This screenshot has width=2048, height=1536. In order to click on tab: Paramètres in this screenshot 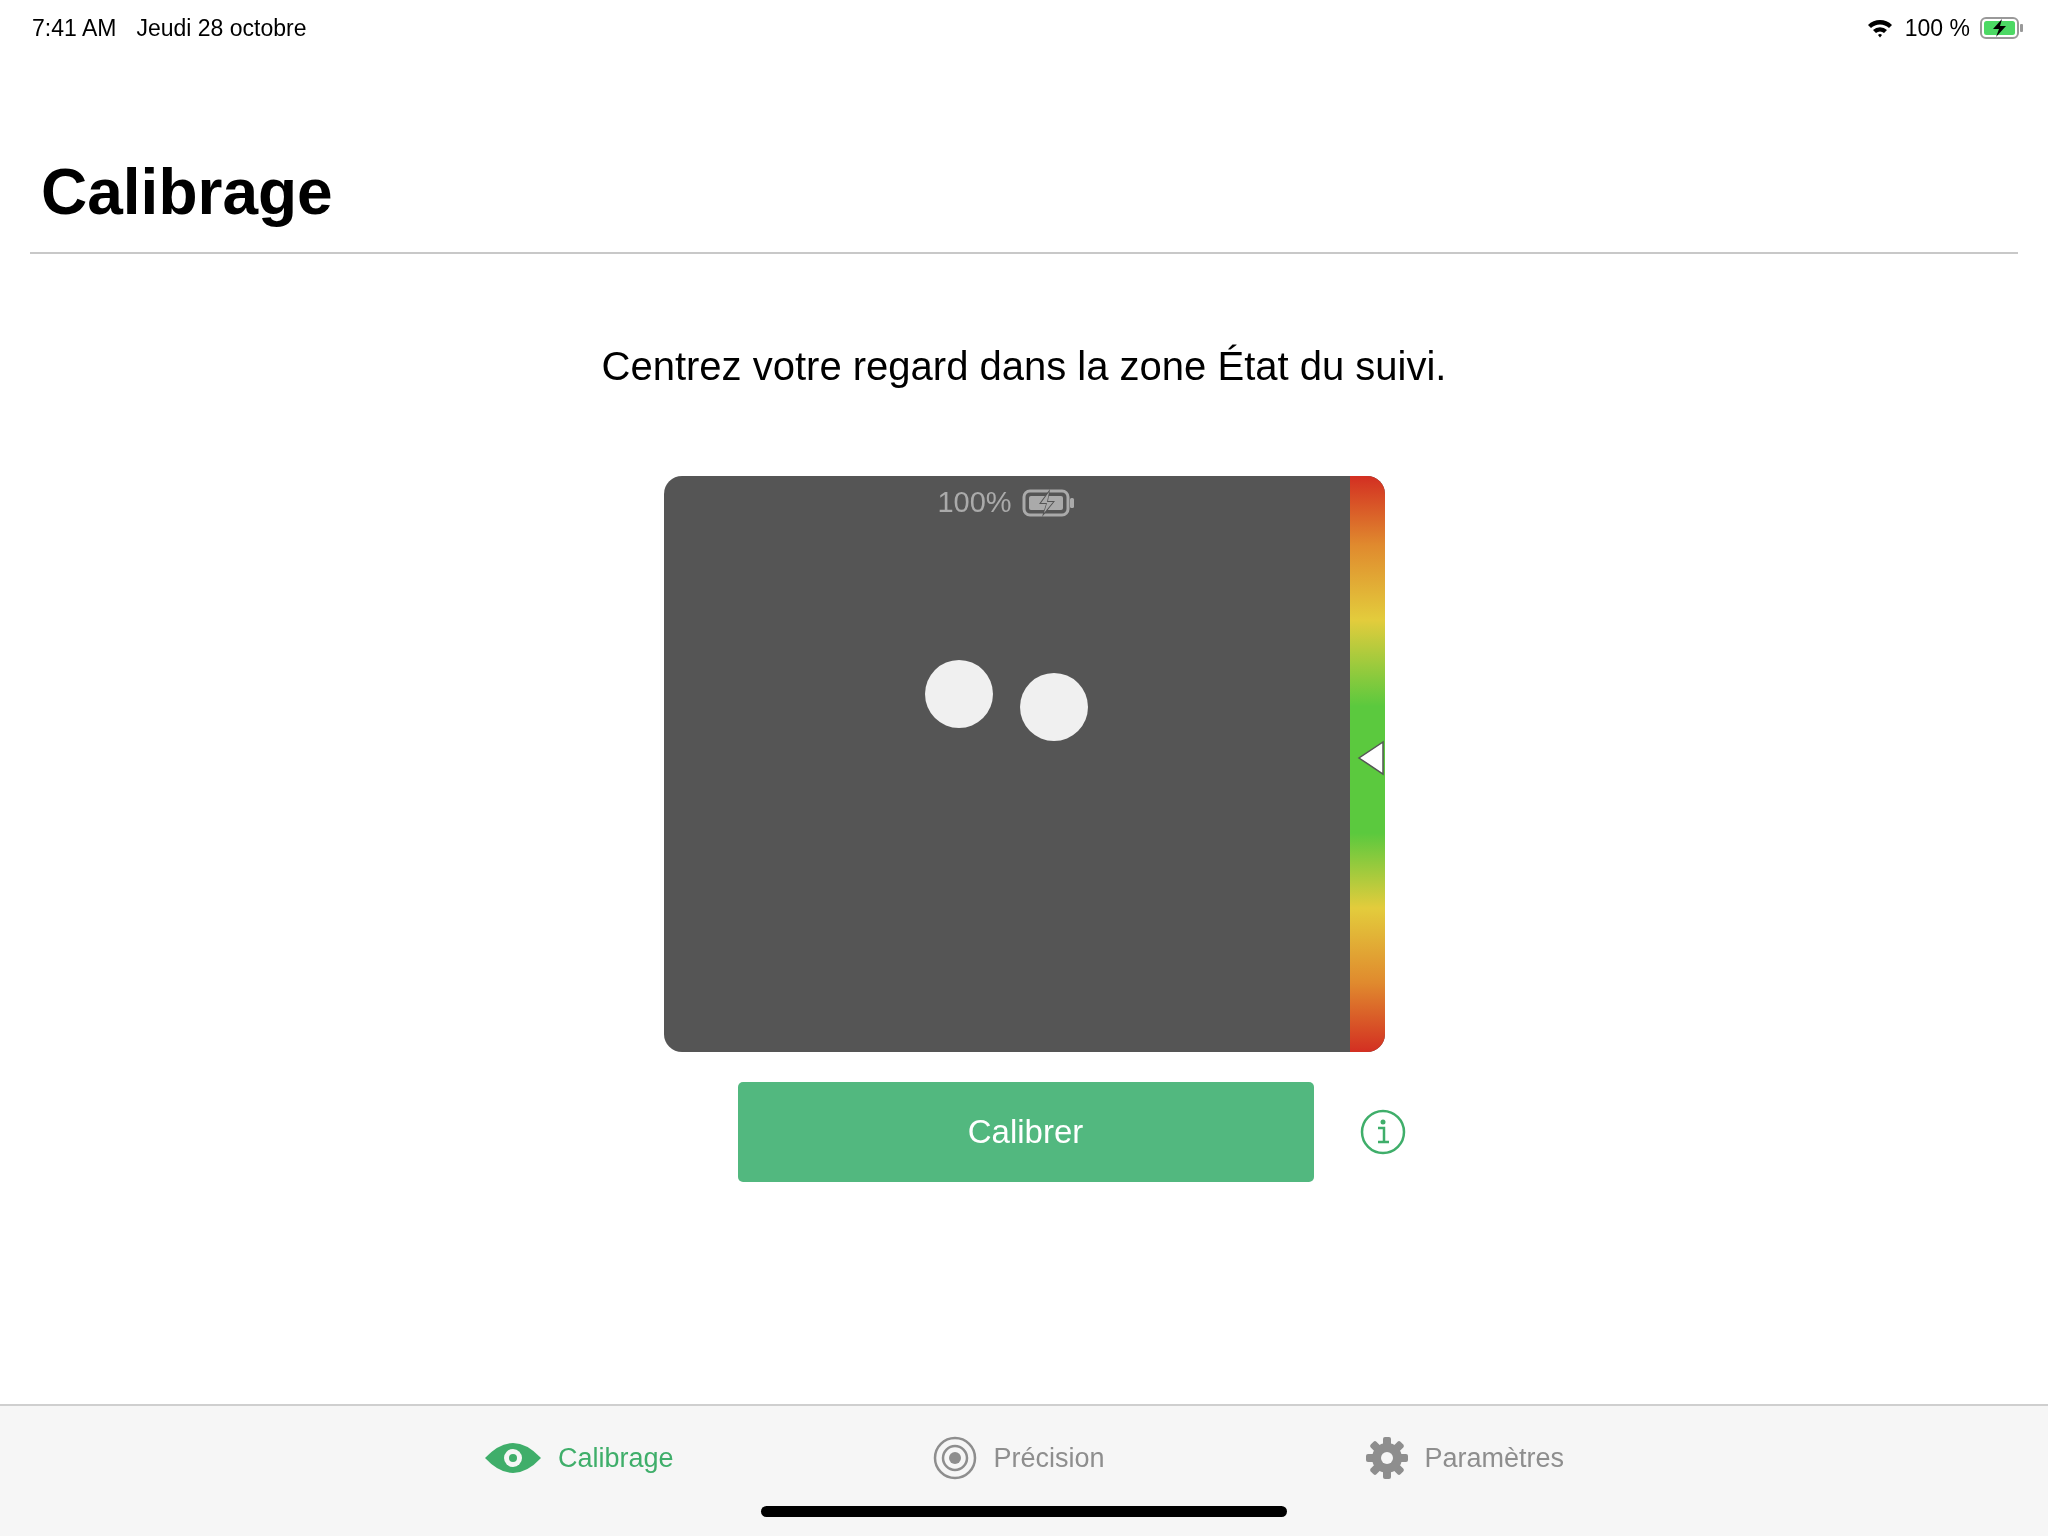, I will do `click(1464, 1458)`.